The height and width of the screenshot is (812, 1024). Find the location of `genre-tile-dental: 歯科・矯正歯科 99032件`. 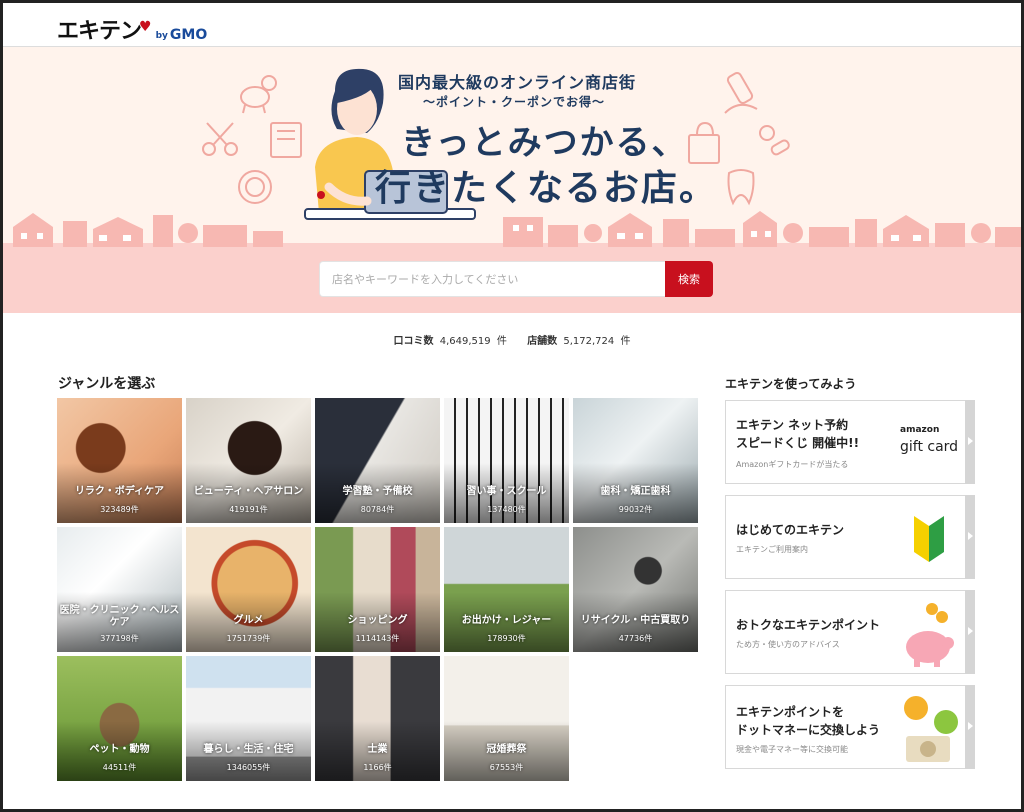

genre-tile-dental: 歯科・矯正歯科 99032件 is located at coordinates (635, 460).